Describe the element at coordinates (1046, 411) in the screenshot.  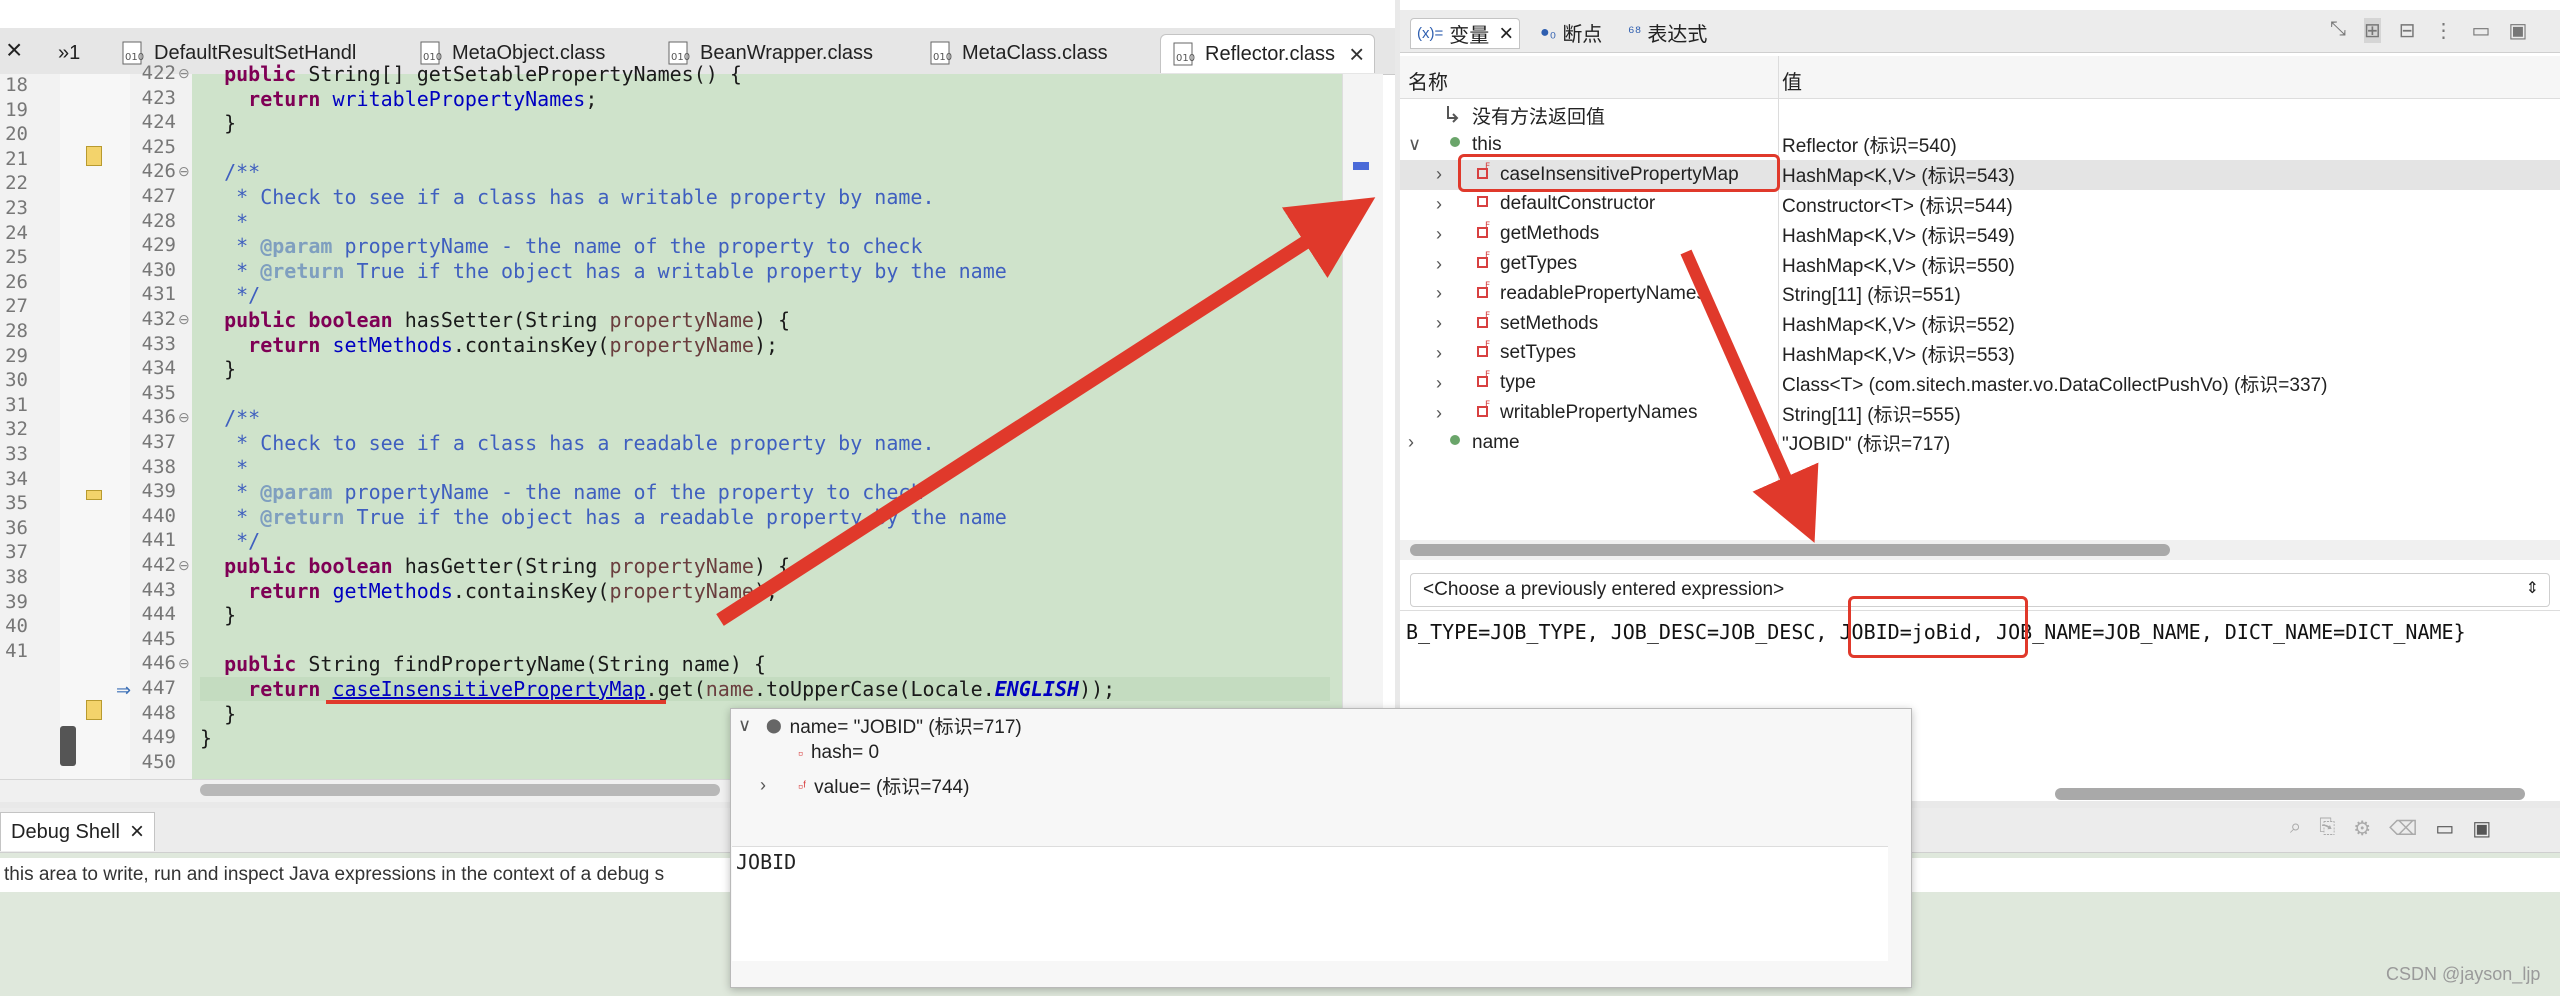
I see `arrow-to-map` at that location.